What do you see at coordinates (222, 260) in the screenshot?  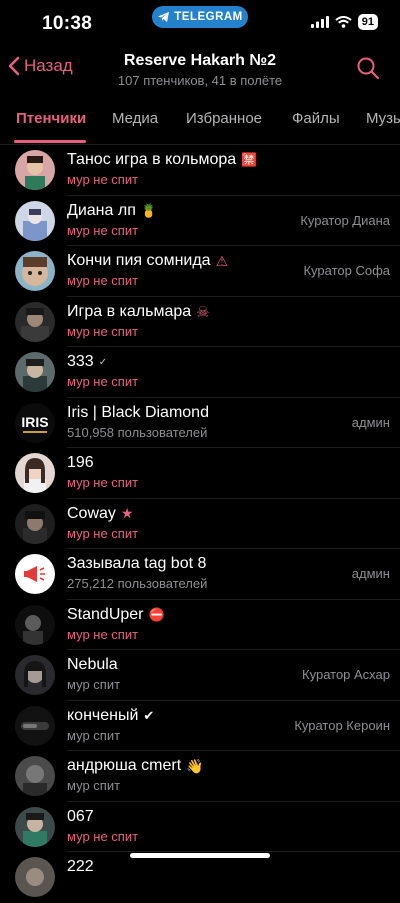 I see `warning-icon: ⚠` at bounding box center [222, 260].